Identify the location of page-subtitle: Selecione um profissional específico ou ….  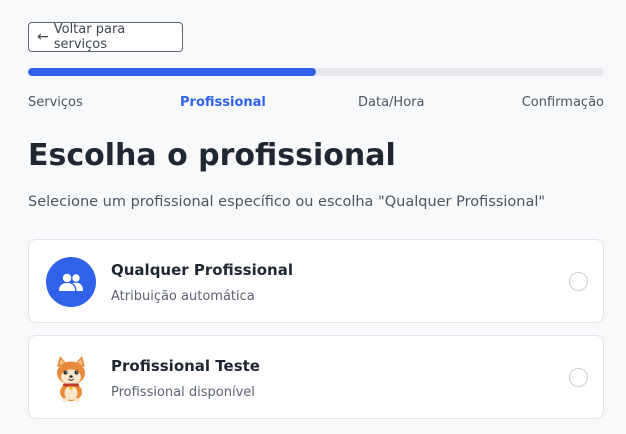
(287, 202).